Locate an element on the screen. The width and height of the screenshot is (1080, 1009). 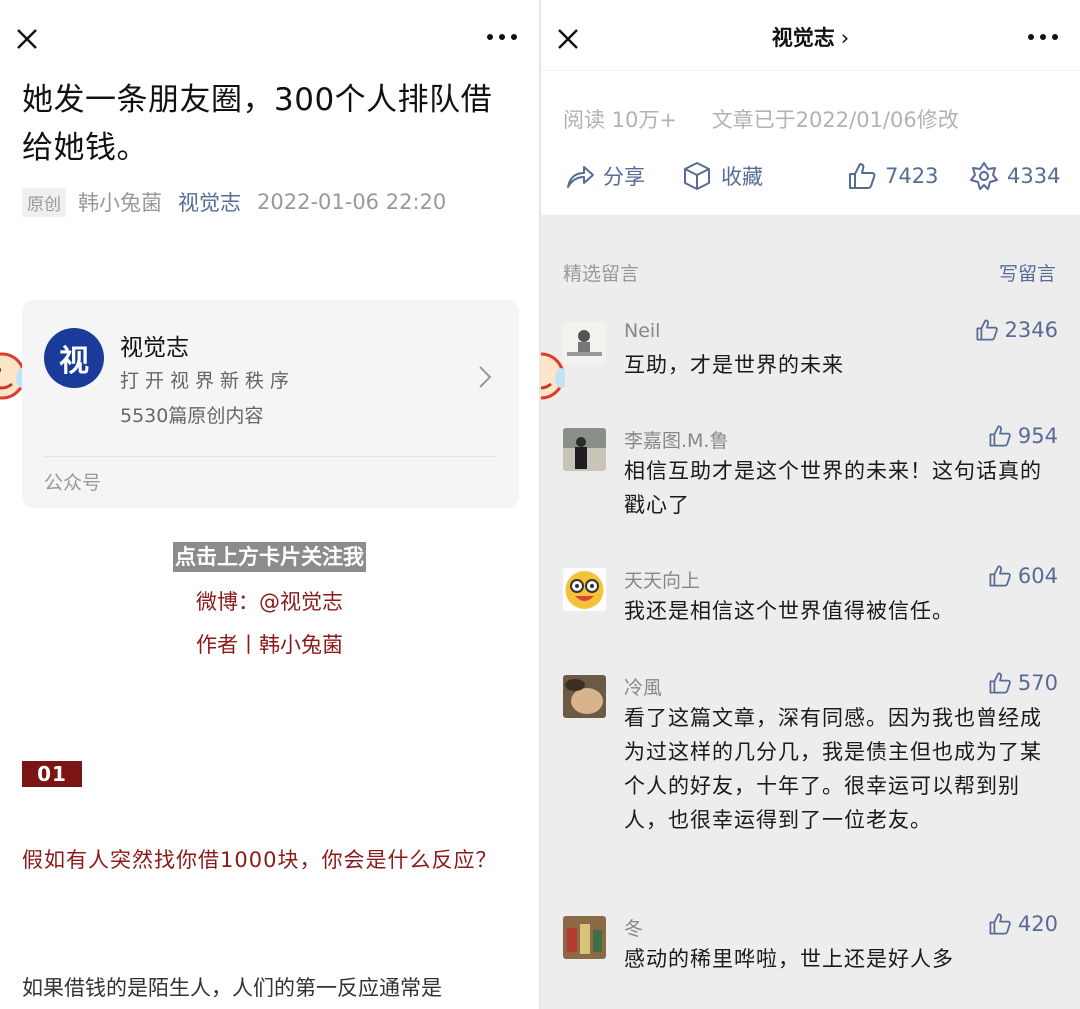
account-slogan: 打开视界新秩序 is located at coordinates (208, 381).